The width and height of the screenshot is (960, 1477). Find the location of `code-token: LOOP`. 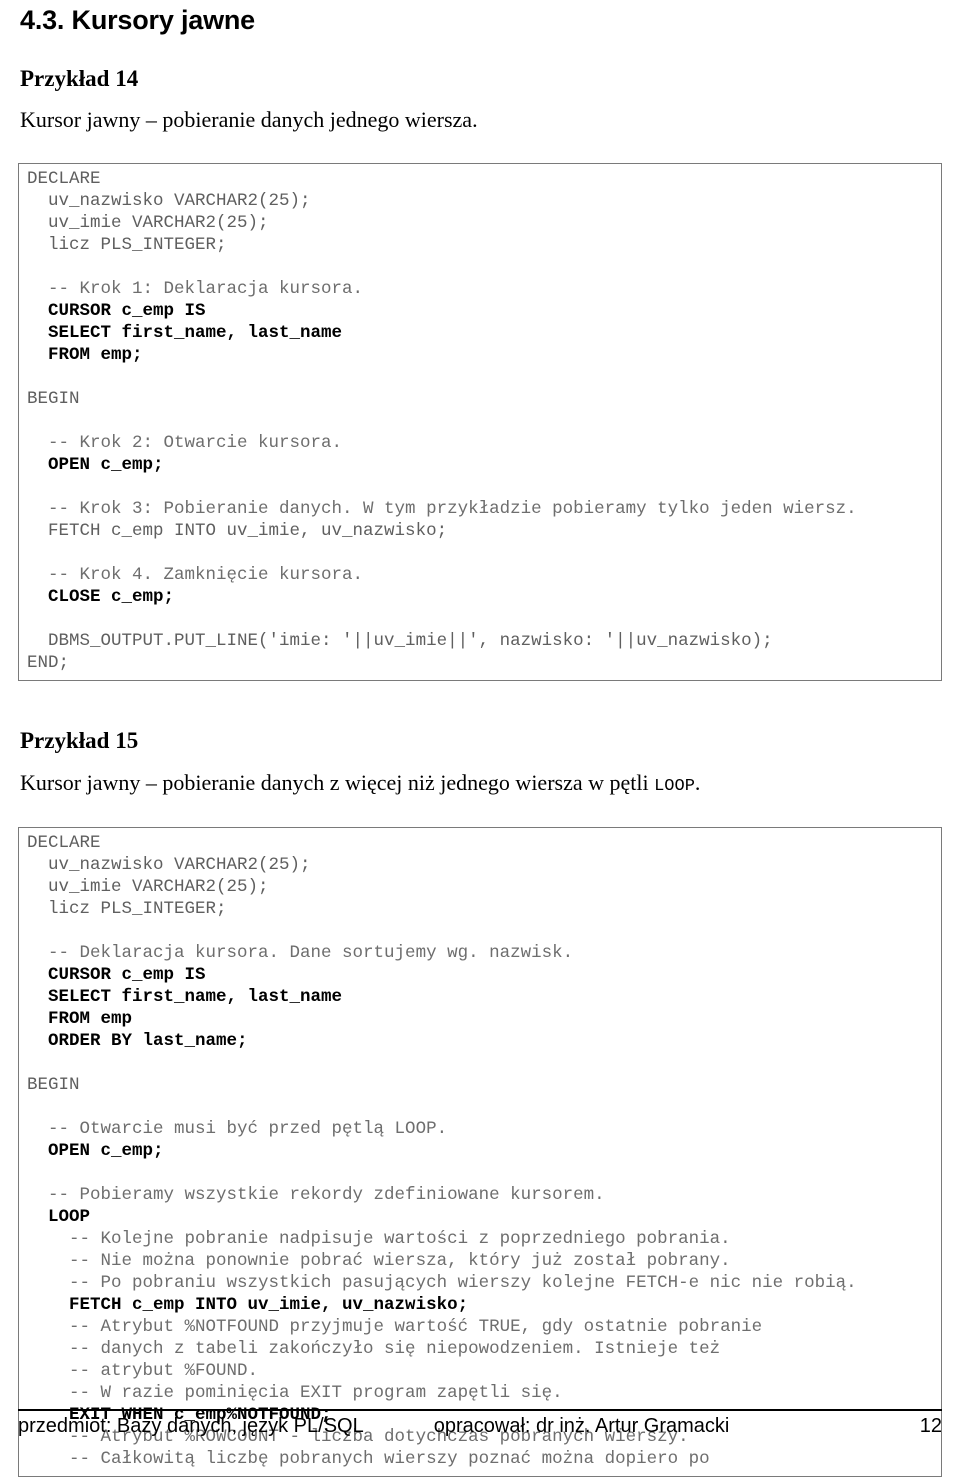

code-token: LOOP is located at coordinates (59, 1216).